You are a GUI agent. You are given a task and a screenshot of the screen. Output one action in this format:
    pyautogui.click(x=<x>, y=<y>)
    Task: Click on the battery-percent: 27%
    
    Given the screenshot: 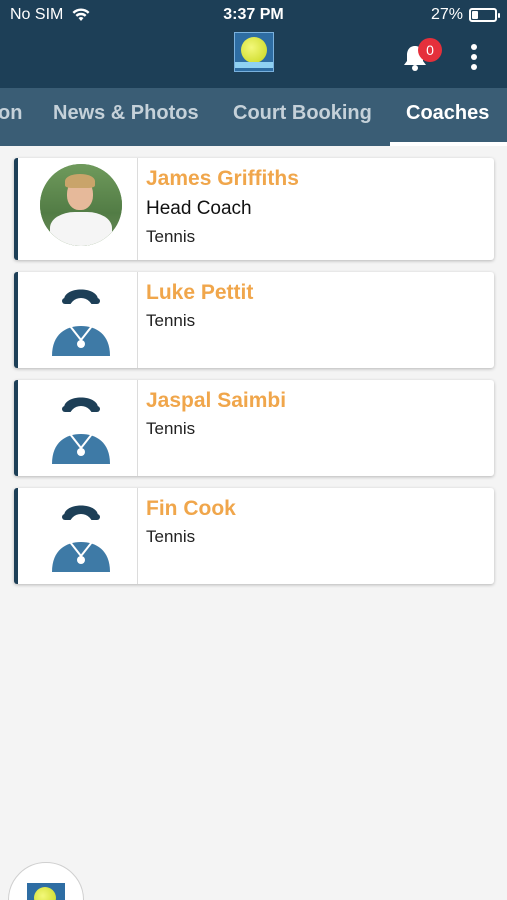 What is the action you would take?
    pyautogui.click(x=446, y=14)
    